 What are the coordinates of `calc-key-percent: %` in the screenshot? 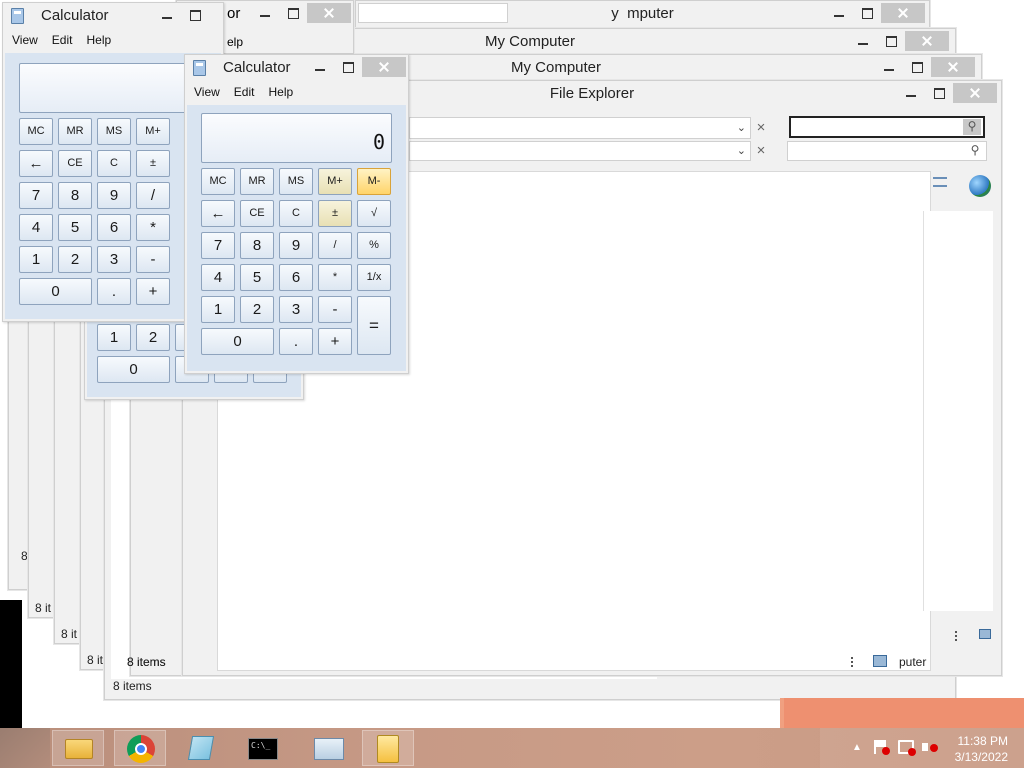 It's located at (374, 245).